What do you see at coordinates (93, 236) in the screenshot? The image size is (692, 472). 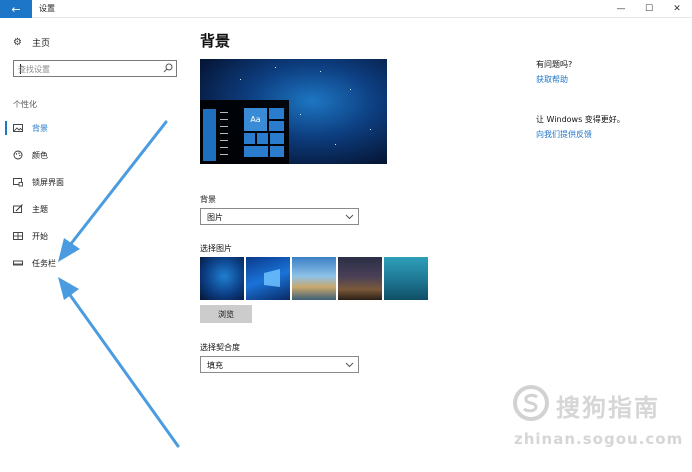 I see `sidebar-item-start: 开始` at bounding box center [93, 236].